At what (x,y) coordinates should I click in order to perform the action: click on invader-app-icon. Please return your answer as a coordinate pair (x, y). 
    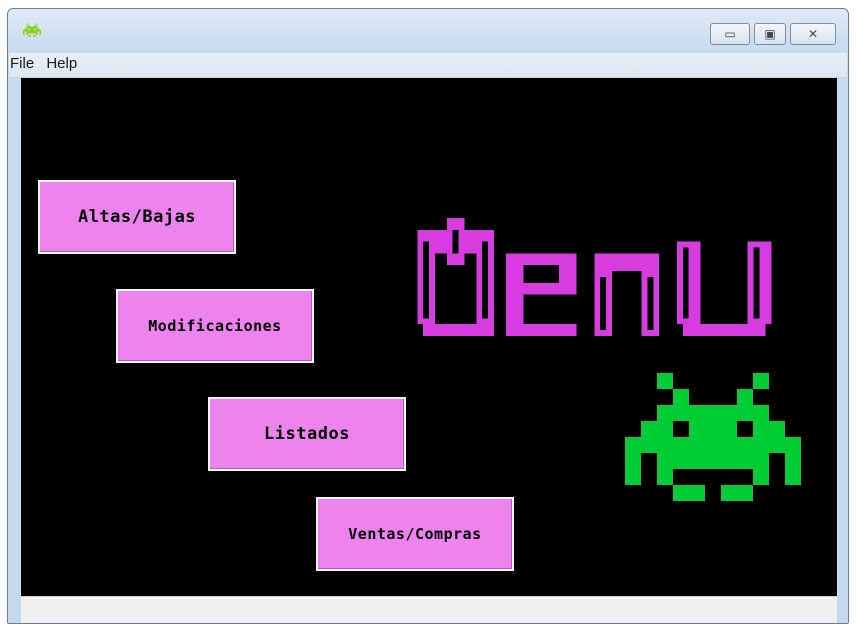
    Looking at the image, I should click on (32, 30).